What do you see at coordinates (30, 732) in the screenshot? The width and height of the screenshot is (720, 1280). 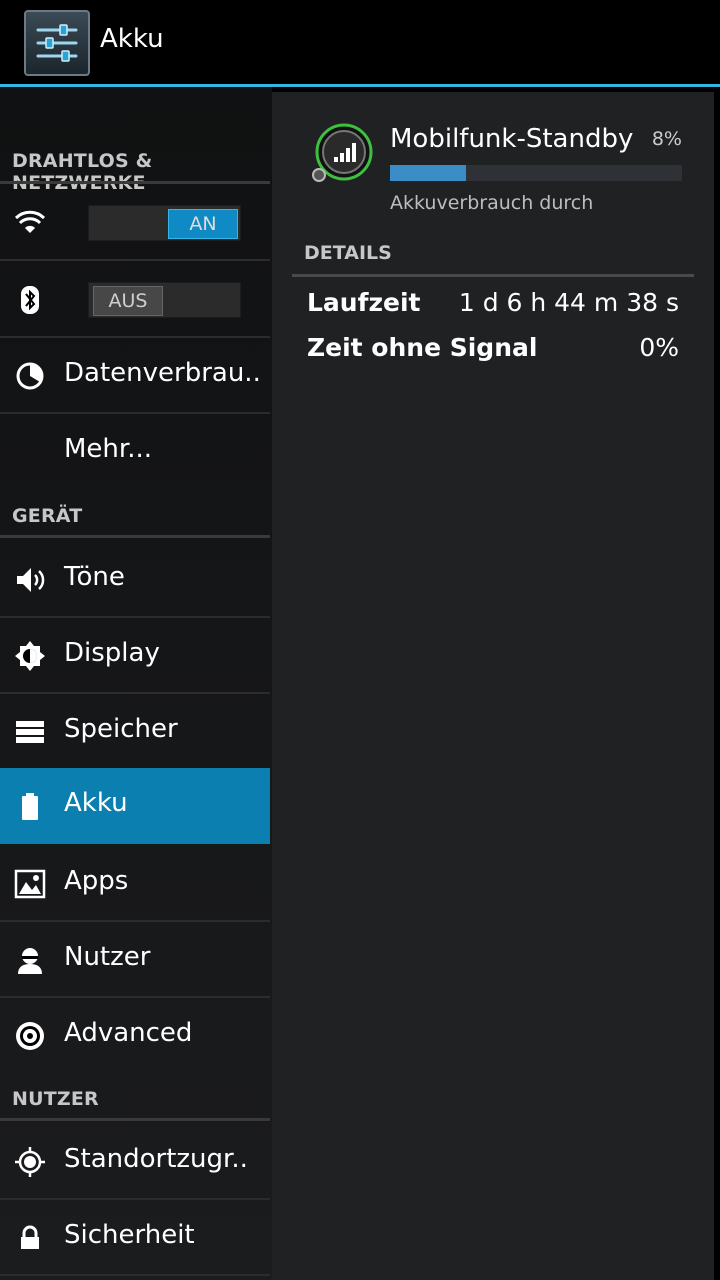 I see `storage-icon` at bounding box center [30, 732].